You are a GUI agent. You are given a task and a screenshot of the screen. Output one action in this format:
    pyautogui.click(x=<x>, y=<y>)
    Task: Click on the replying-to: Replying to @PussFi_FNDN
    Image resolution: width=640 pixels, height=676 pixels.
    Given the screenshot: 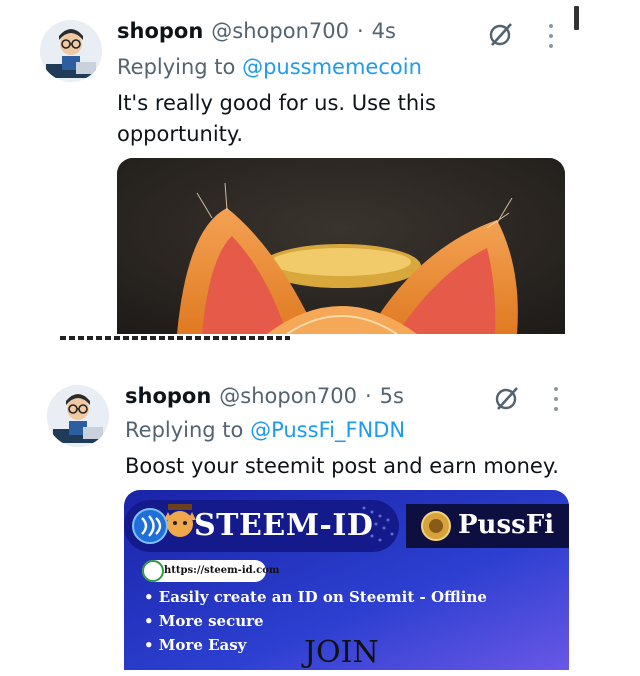 What is the action you would take?
    pyautogui.click(x=265, y=430)
    